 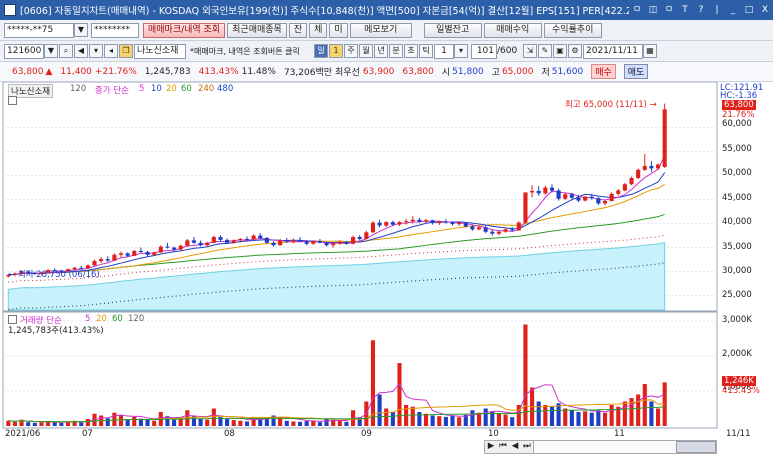 What do you see at coordinates (96, 51) in the screenshot?
I see `menu-icon: ▾` at bounding box center [96, 51].